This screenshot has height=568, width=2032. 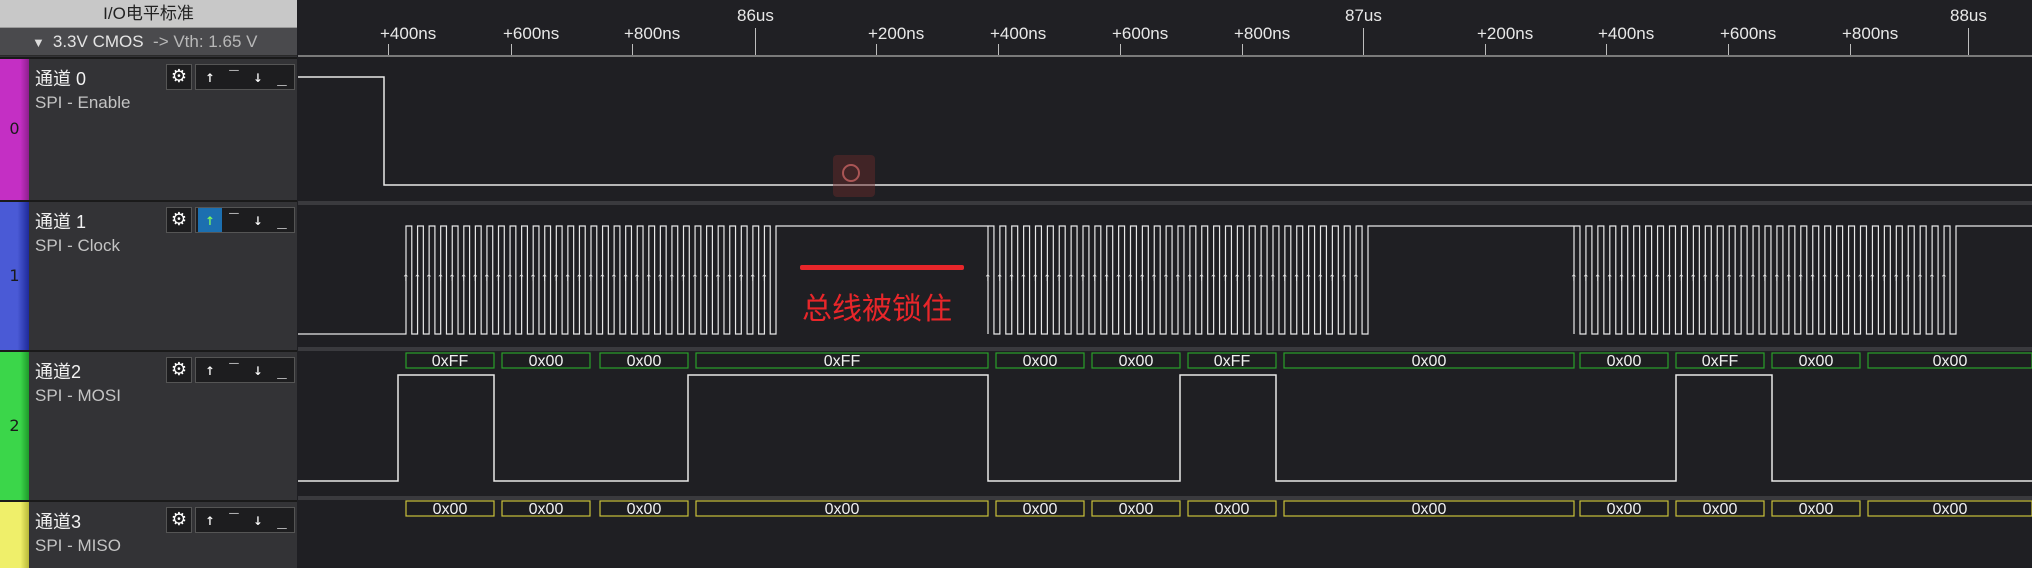 What do you see at coordinates (60, 78) in the screenshot?
I see `channel-name: 通道 0` at bounding box center [60, 78].